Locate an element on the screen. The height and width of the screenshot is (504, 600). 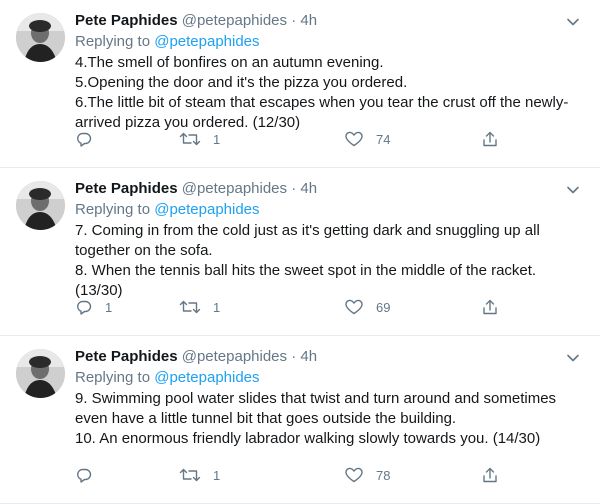
like-button: 69 is located at coordinates (367, 307).